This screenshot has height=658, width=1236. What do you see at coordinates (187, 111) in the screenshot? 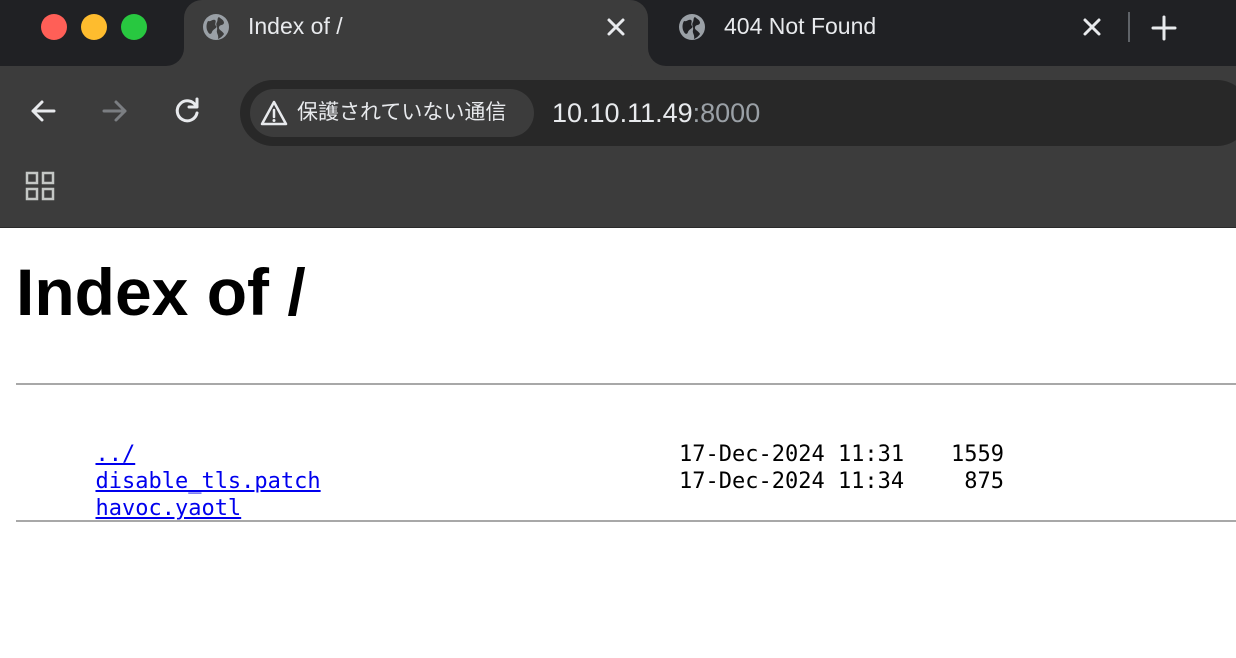
I see `reload-icon` at bounding box center [187, 111].